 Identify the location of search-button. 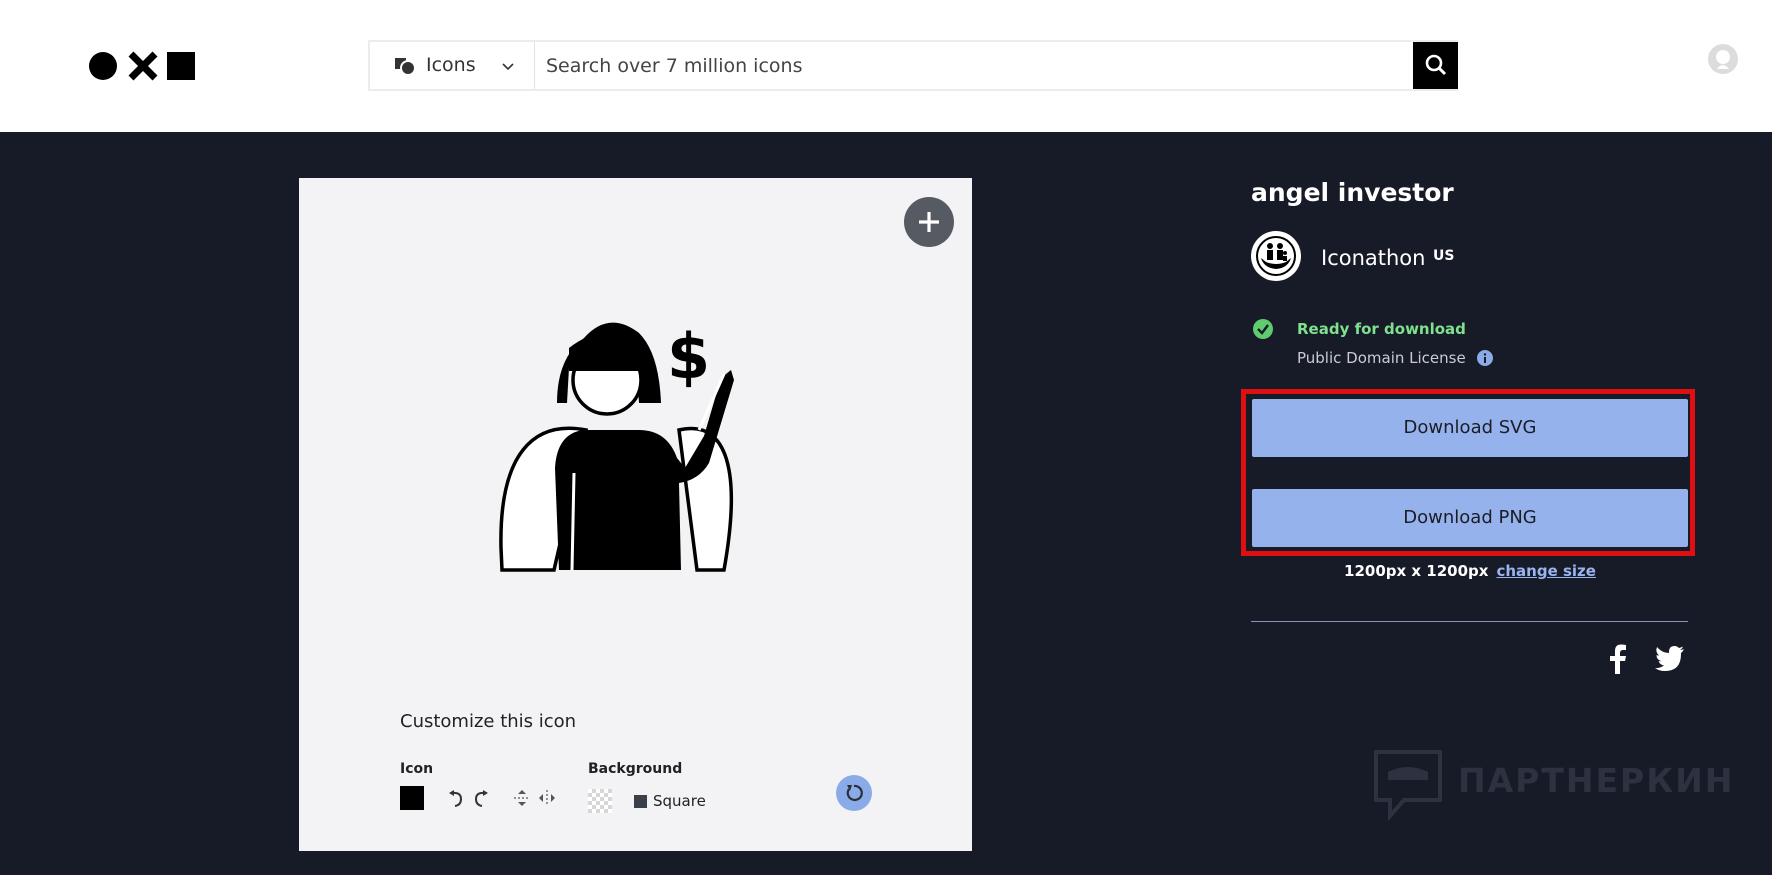
(1435, 65).